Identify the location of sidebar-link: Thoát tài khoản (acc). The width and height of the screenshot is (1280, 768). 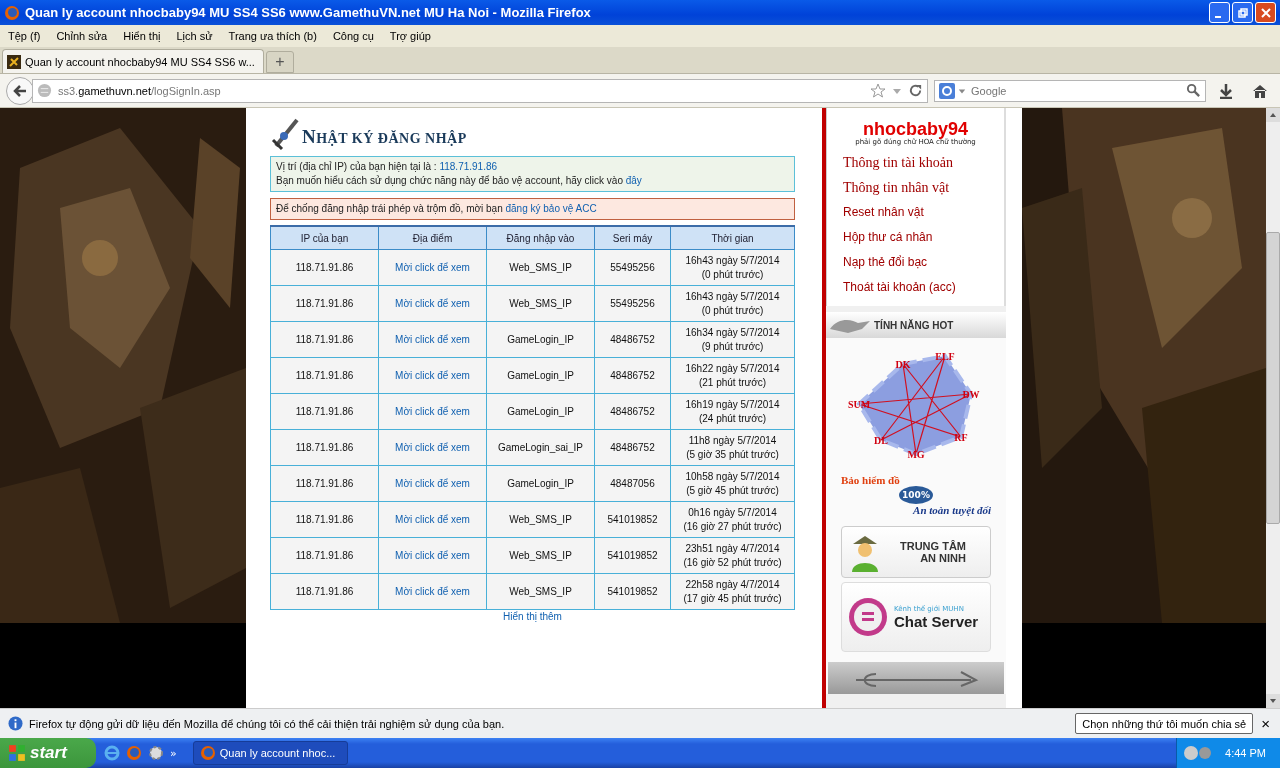
(923, 287).